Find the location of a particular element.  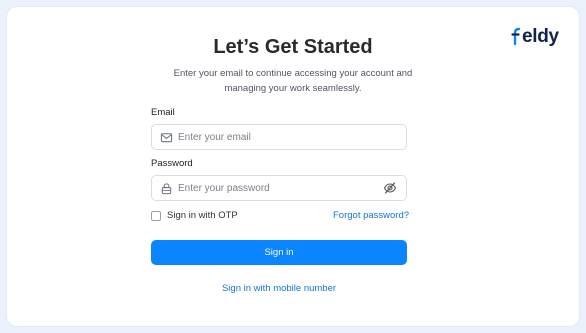

otp-checkbox is located at coordinates (156, 215).